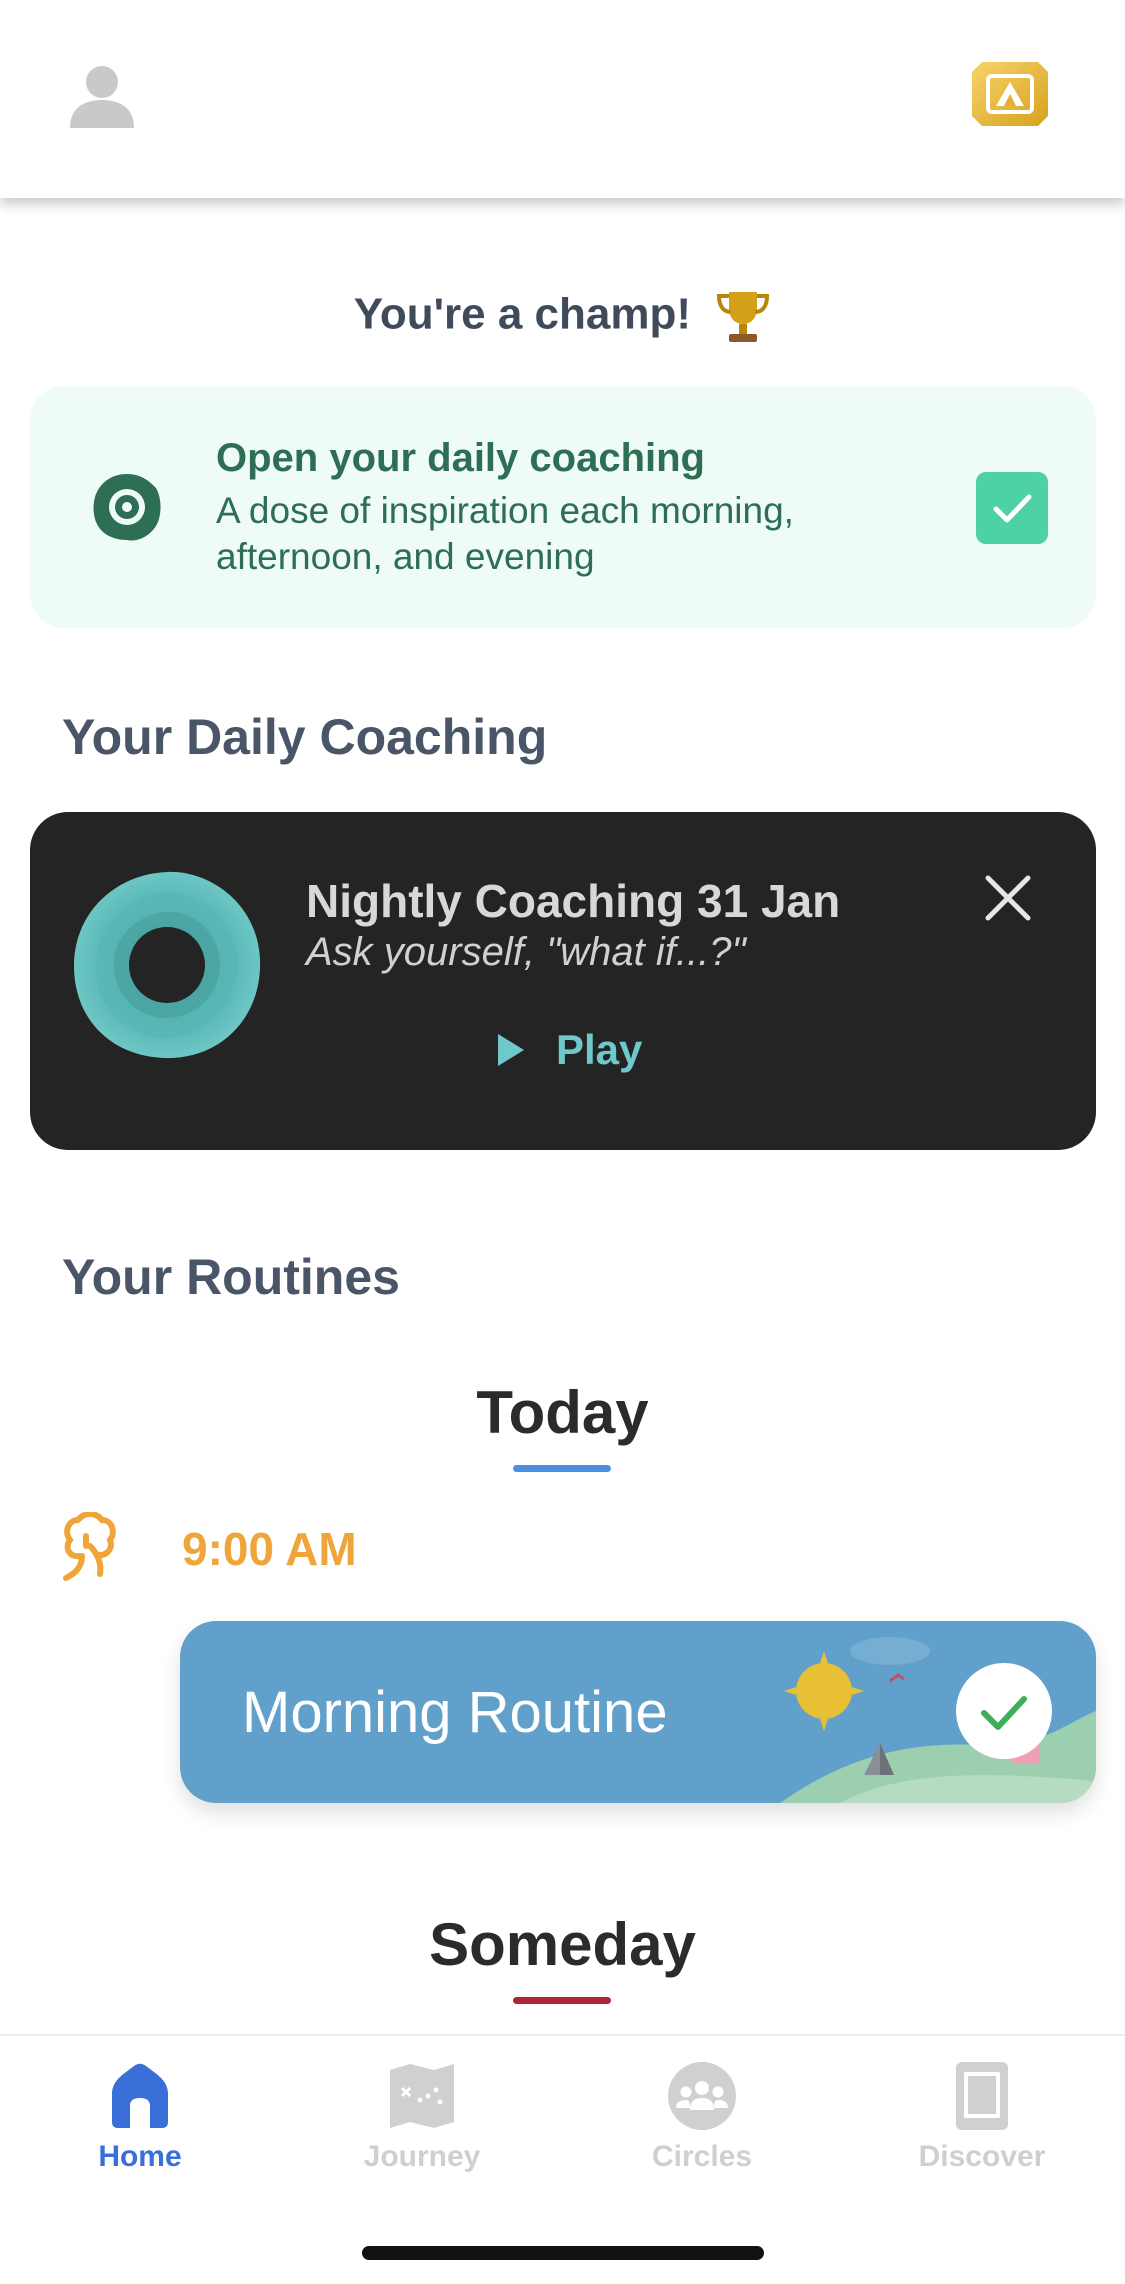  What do you see at coordinates (573, 901) in the screenshot?
I see `nightly-coaching-title: Nightly Coaching 31 Jan` at bounding box center [573, 901].